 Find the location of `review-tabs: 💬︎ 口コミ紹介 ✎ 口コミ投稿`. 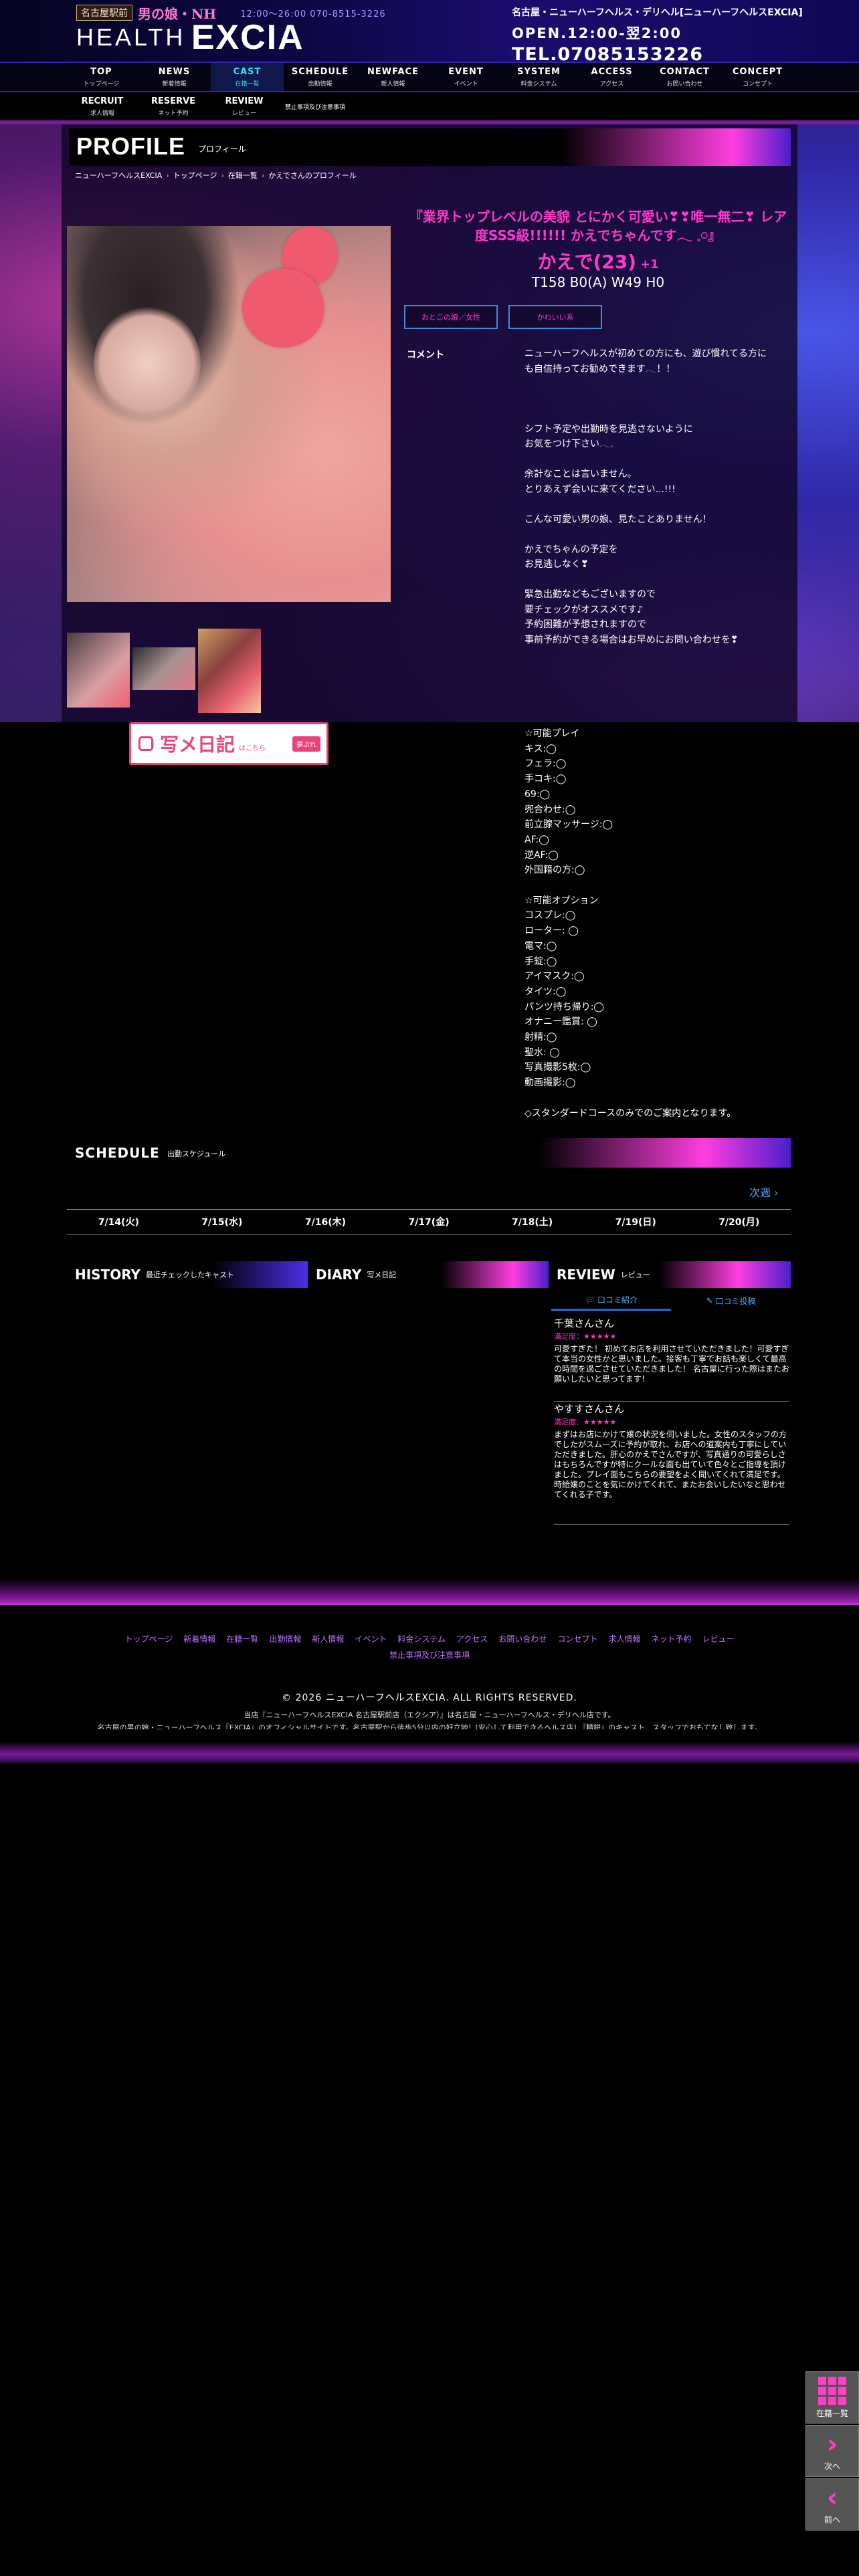

review-tabs: 💬︎ 口コミ紹介 ✎ 口コミ投稿 is located at coordinates (671, 1301).